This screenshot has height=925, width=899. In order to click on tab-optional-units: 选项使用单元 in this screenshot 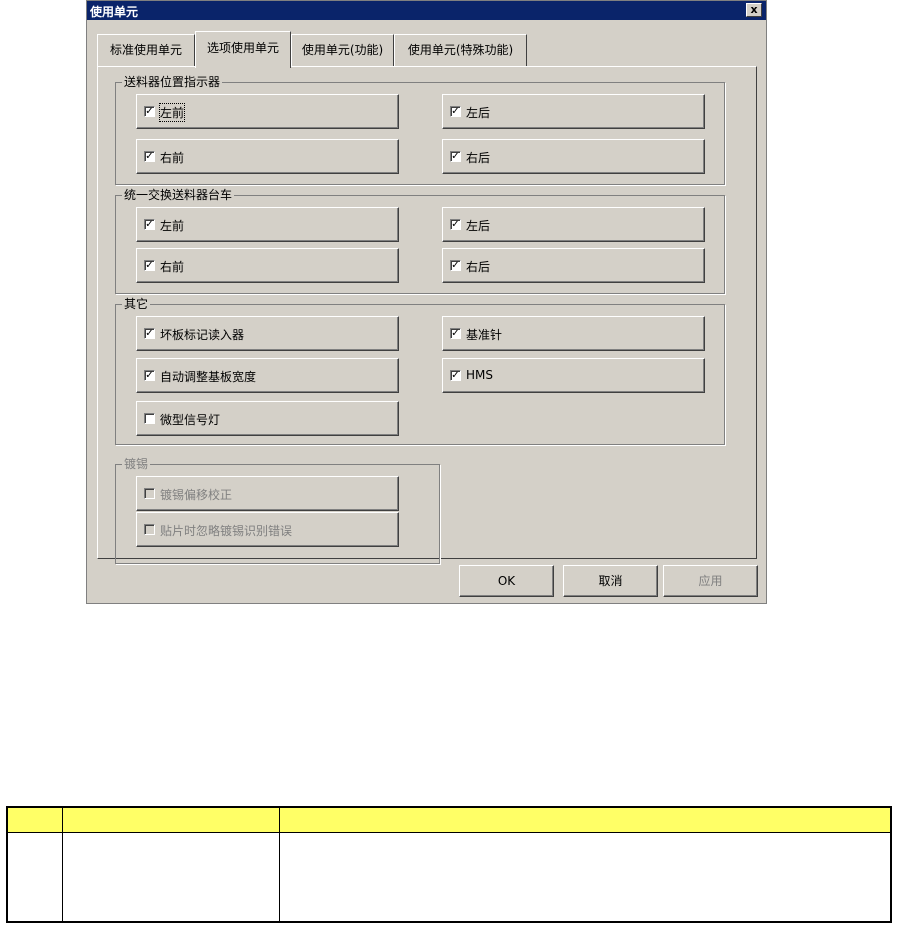, I will do `click(243, 49)`.